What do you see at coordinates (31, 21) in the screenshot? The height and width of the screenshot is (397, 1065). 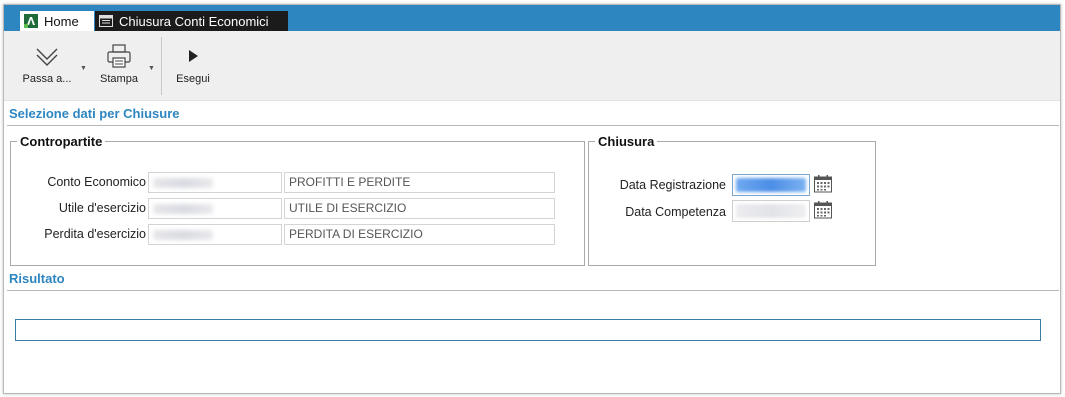 I see `home-logo-icon` at bounding box center [31, 21].